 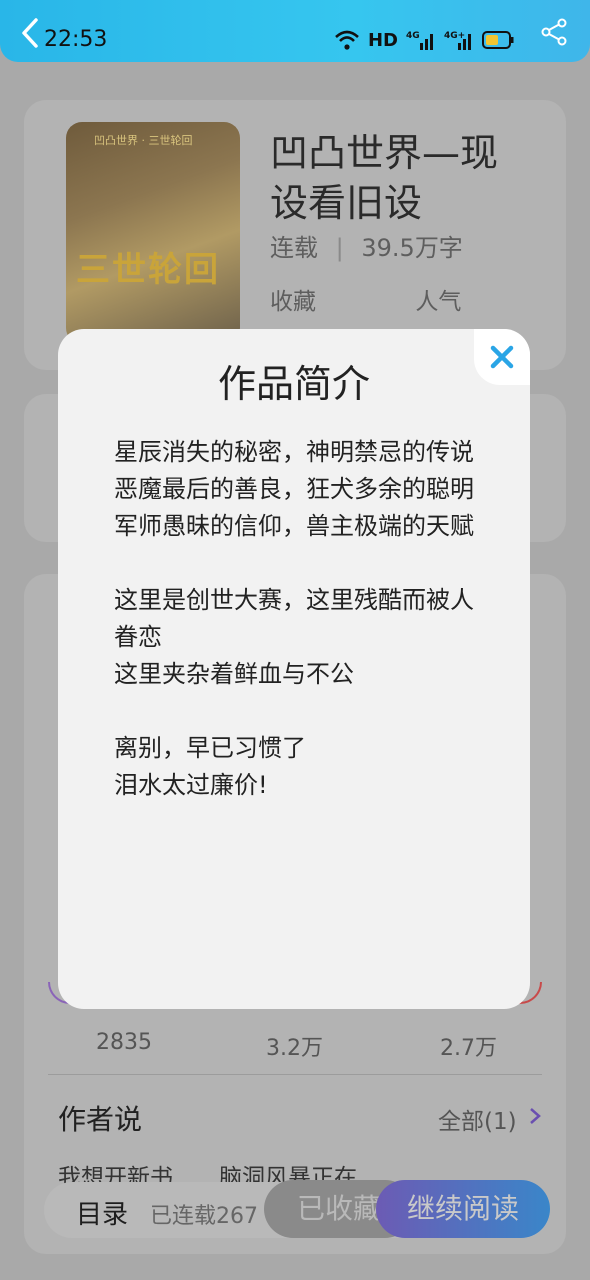 I want to click on book-status-line: 连载 | 39.5万字, so click(x=366, y=245).